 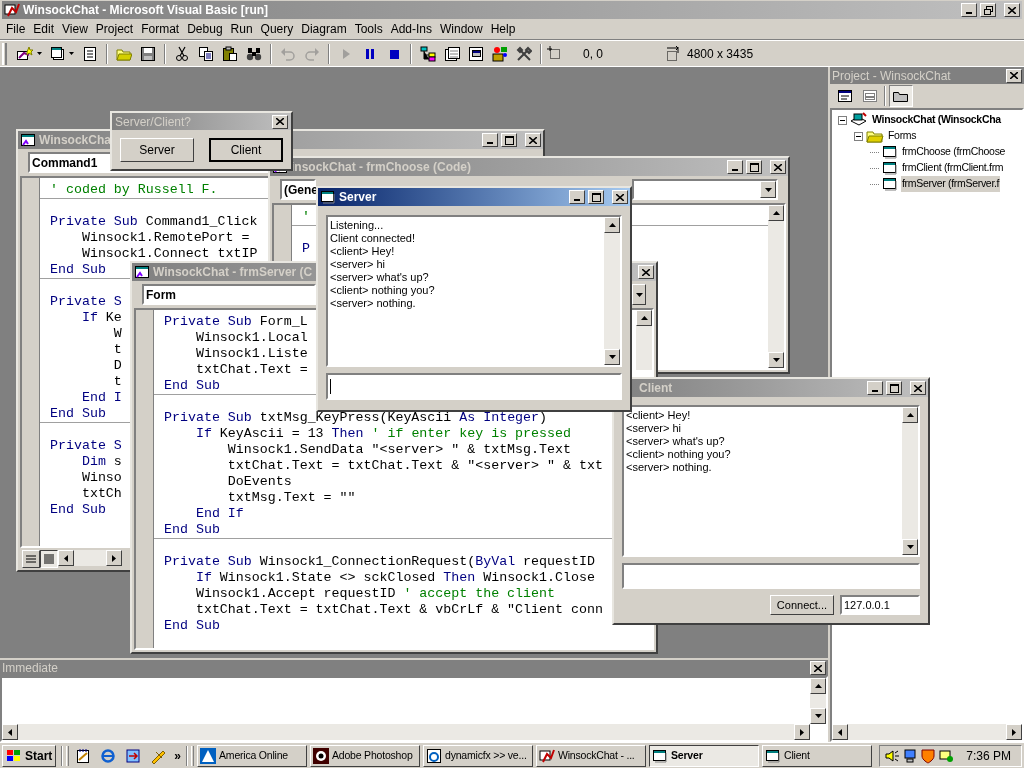 I want to click on restore-button, so click(x=988, y=10).